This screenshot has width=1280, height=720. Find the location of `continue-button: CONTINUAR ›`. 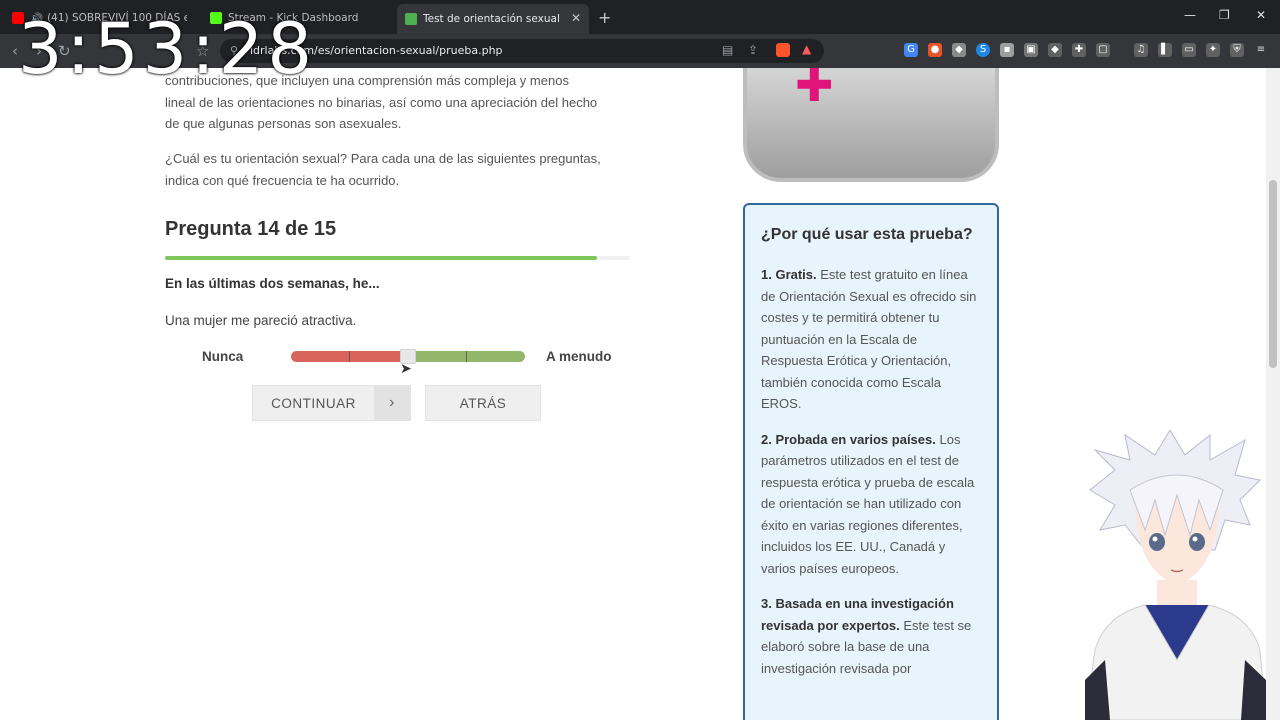

continue-button: CONTINUAR › is located at coordinates (331, 403).